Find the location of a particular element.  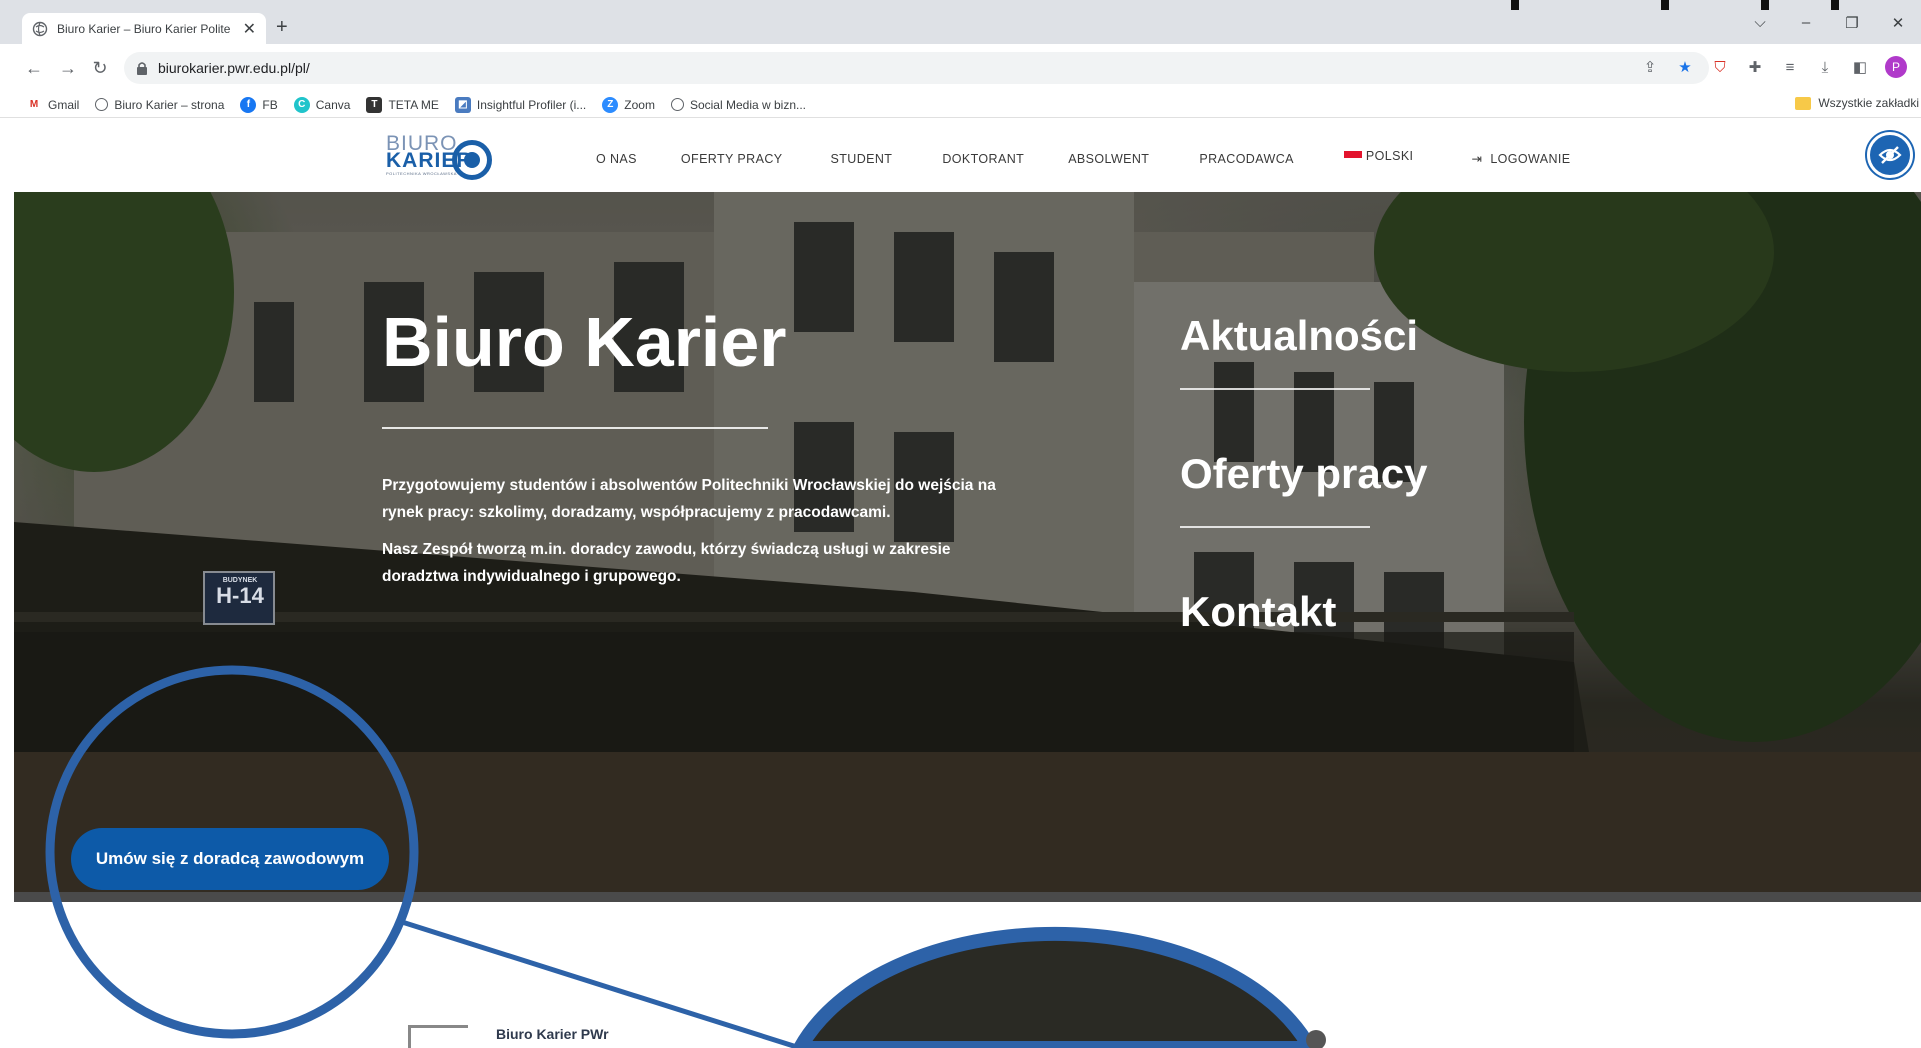

window-controls: ⌵ – ❐ ✕ is located at coordinates (1829, 23).